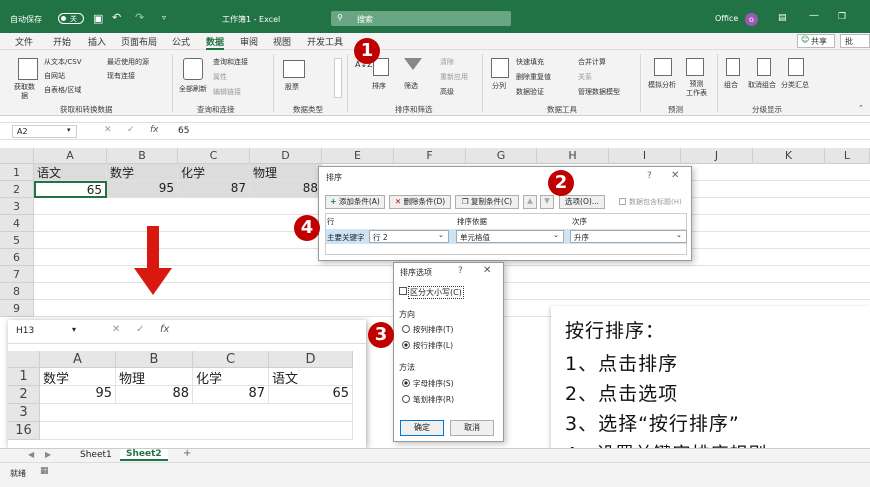 The image size is (870, 487). Describe the element at coordinates (814, 15) in the screenshot. I see `minimize-icon: —` at that location.